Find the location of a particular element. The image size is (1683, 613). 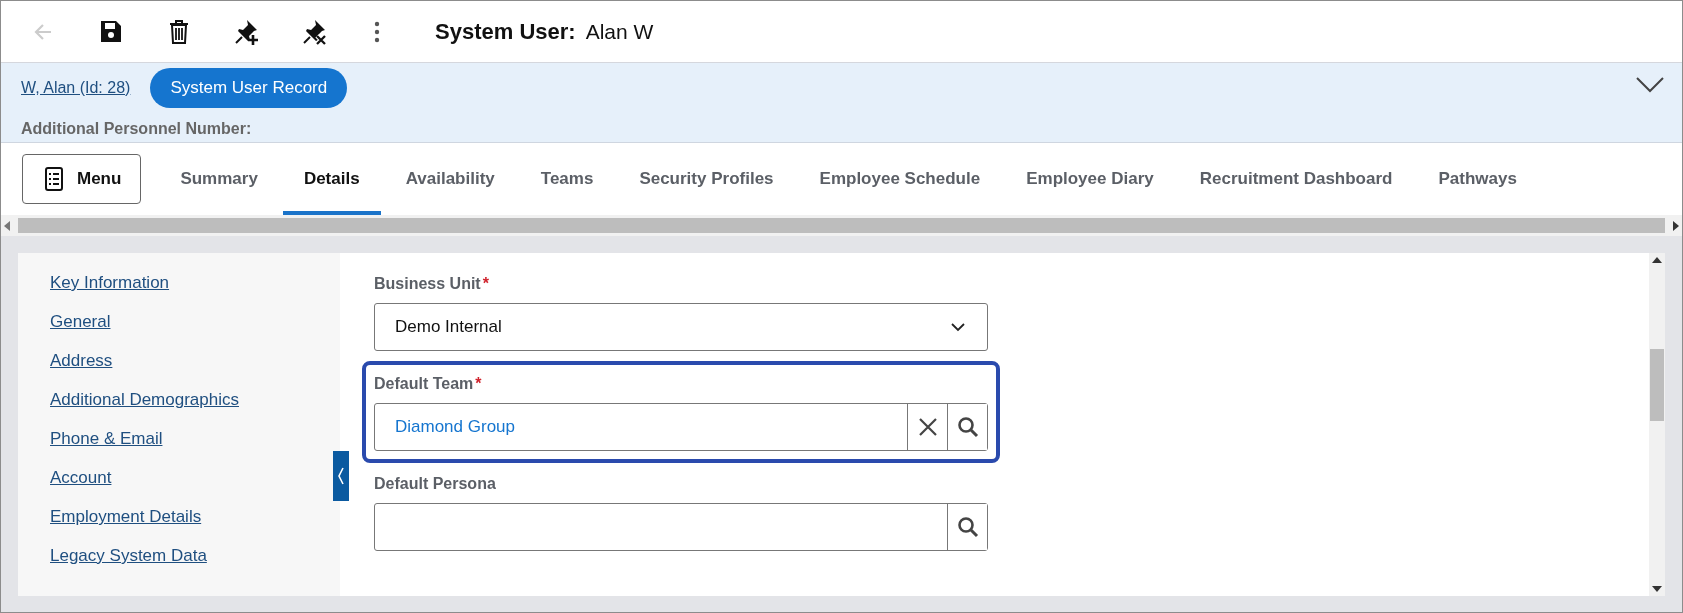

section-link: Phone & Email is located at coordinates (106, 439).